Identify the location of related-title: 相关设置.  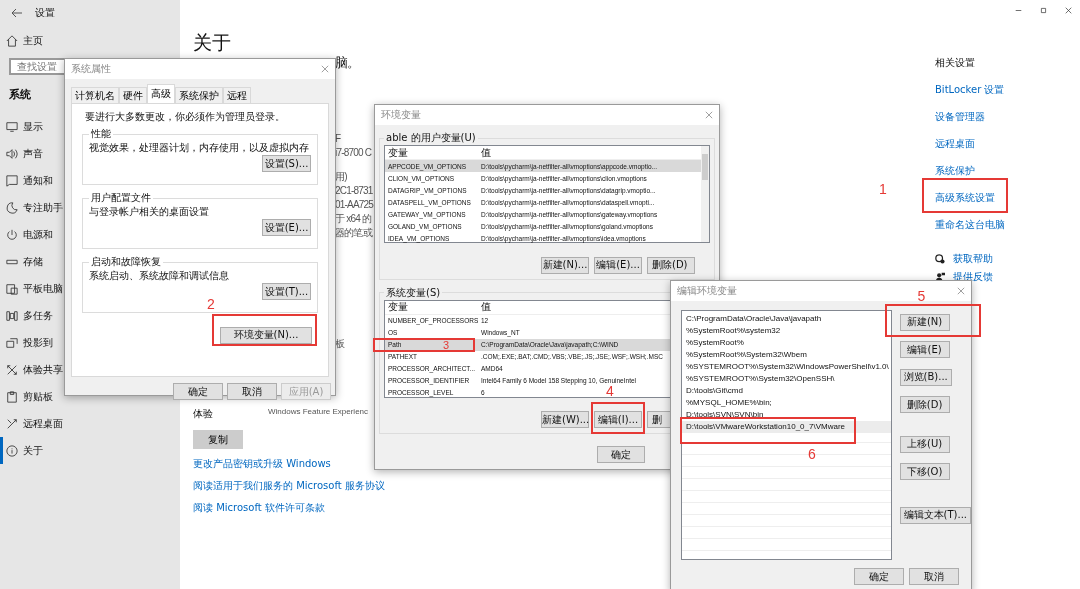
(955, 63).